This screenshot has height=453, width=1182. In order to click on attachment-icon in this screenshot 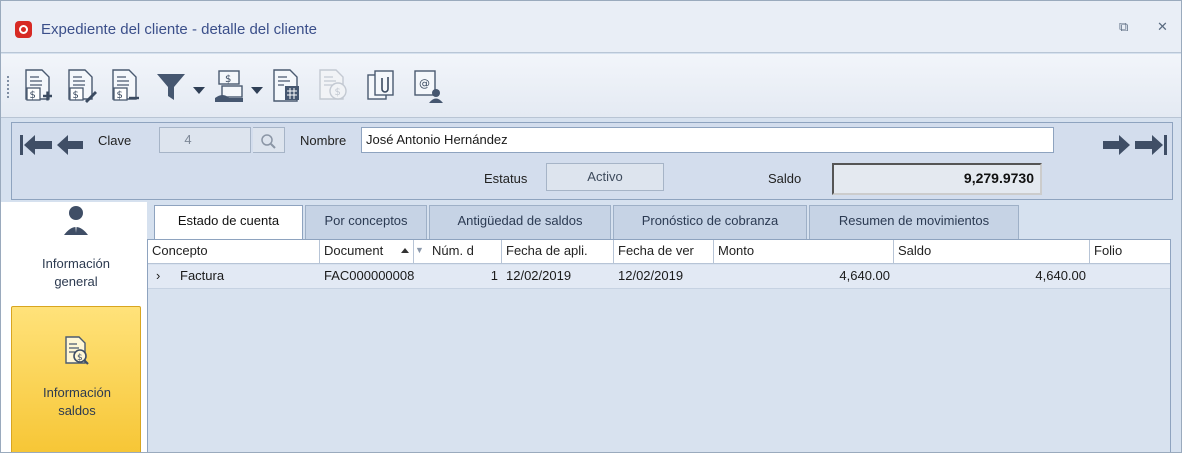, I will do `click(380, 85)`.